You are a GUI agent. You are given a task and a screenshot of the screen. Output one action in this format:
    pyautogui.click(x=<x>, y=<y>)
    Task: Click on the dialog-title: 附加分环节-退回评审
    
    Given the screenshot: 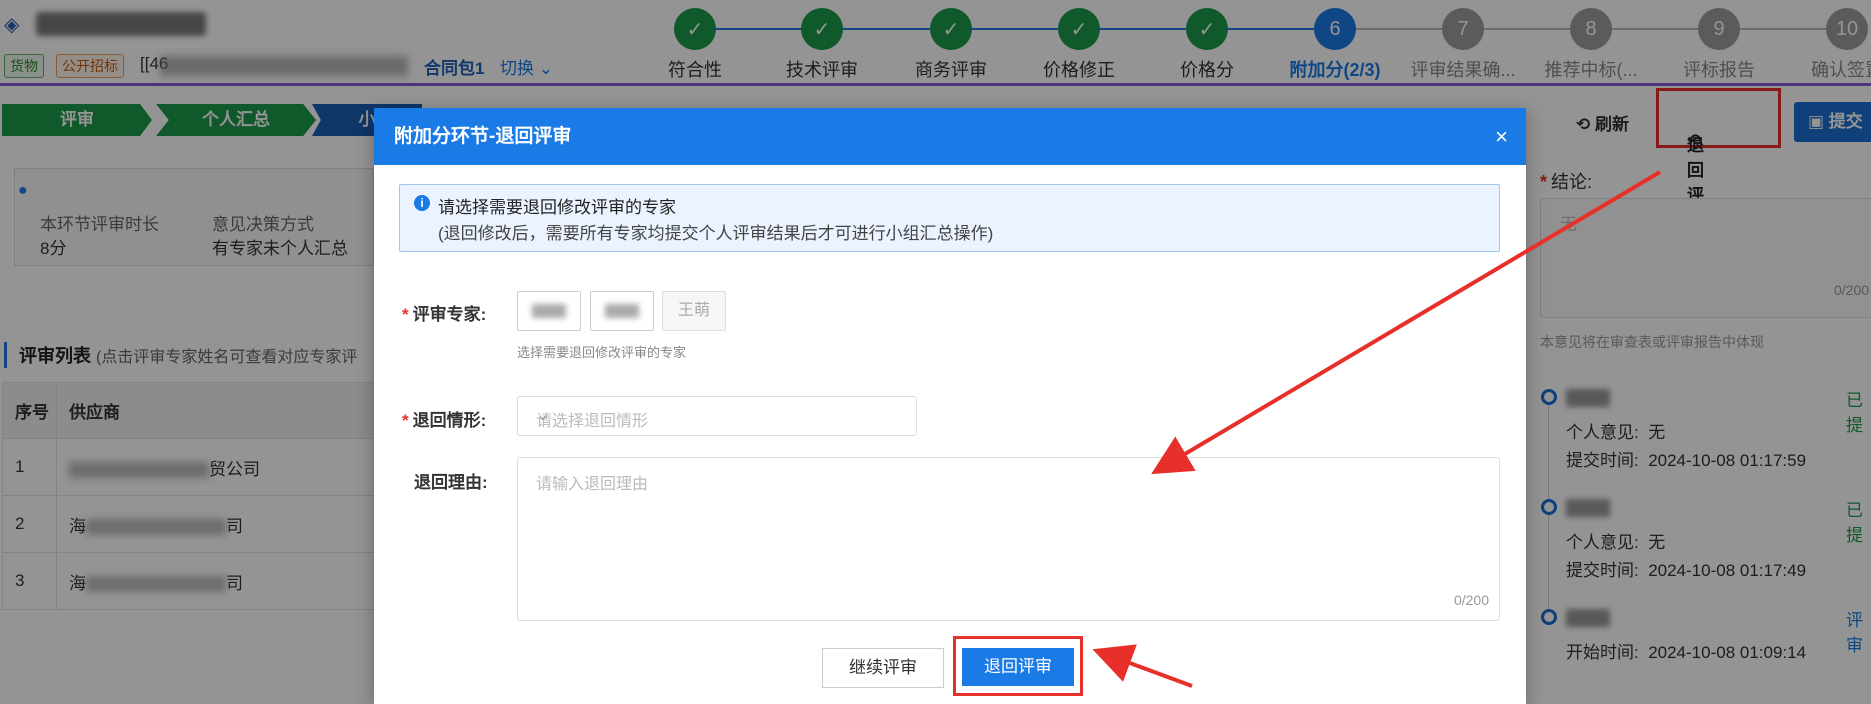 What is the action you would take?
    pyautogui.click(x=483, y=136)
    